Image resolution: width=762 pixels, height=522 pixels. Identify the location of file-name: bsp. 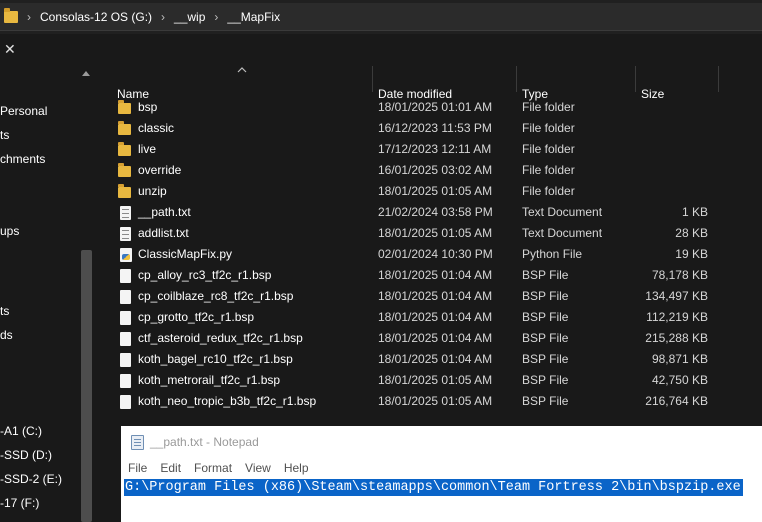
(148, 107).